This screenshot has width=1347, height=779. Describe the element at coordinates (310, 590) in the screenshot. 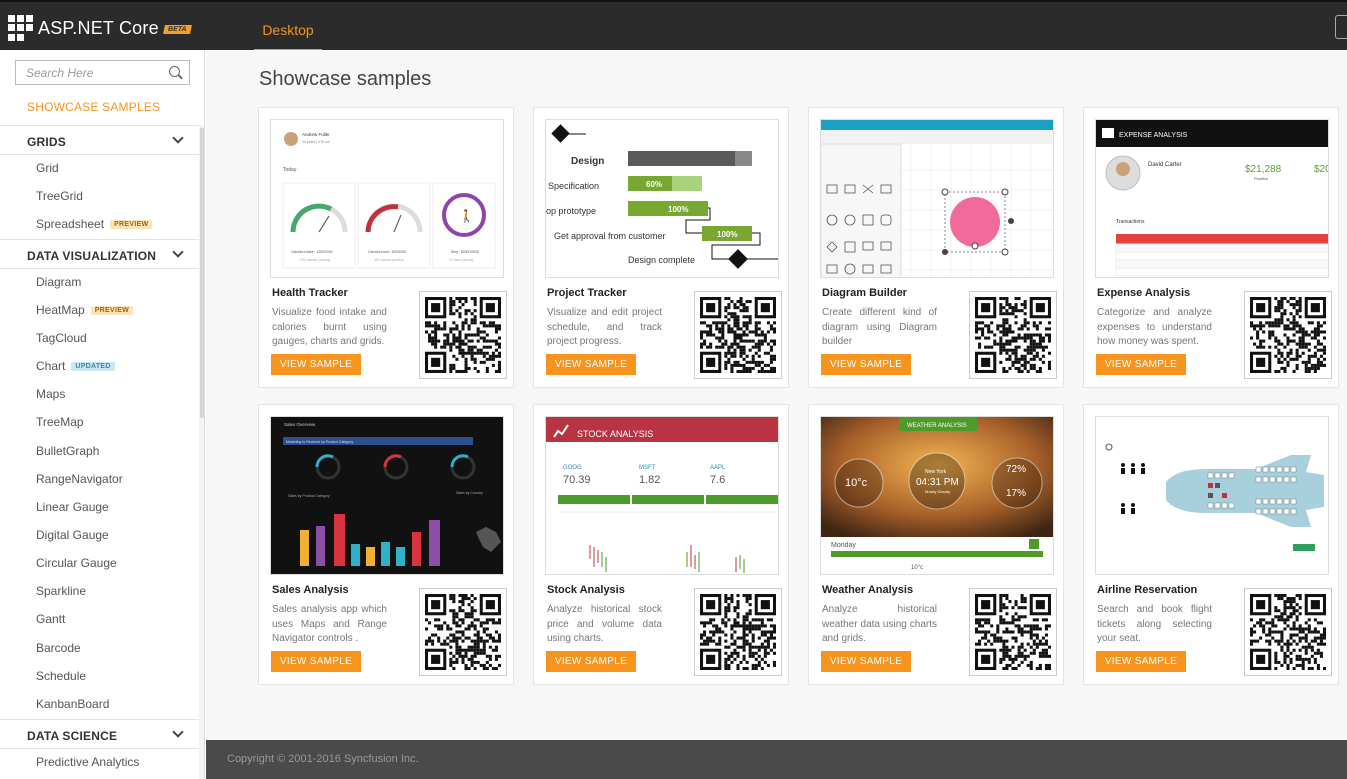

I see `card-title: Sales Analysis` at that location.